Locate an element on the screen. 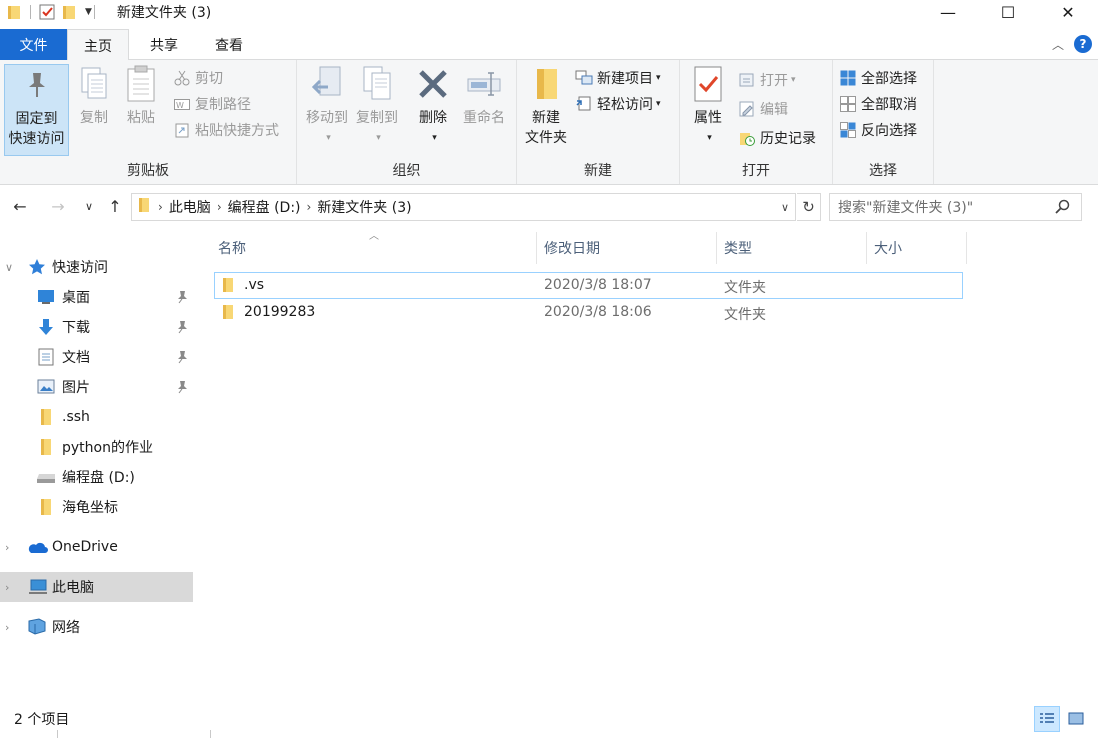 This screenshot has height=738, width=1098. nav-item-downloads: 下载 is located at coordinates (96, 327).